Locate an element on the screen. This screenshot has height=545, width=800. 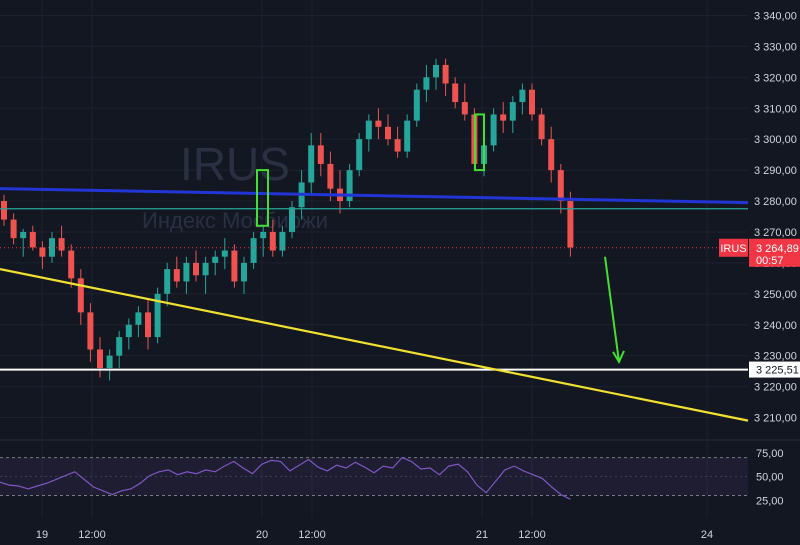
watermark-subtitle: Индекс Мосбиржи is located at coordinates (235, 220).